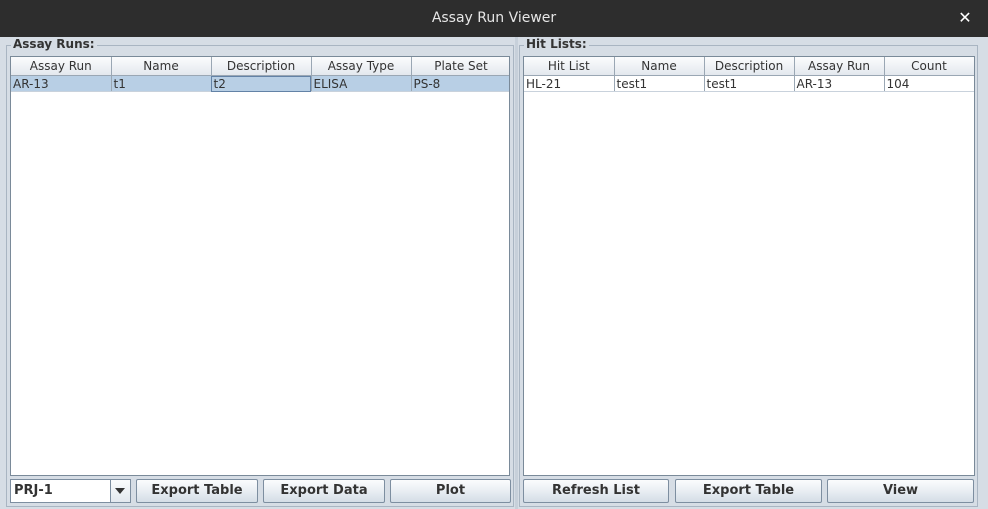 This screenshot has height=509, width=988. I want to click on table-row: AR-13 t1 t2 ELISA PS-8, so click(260, 83).